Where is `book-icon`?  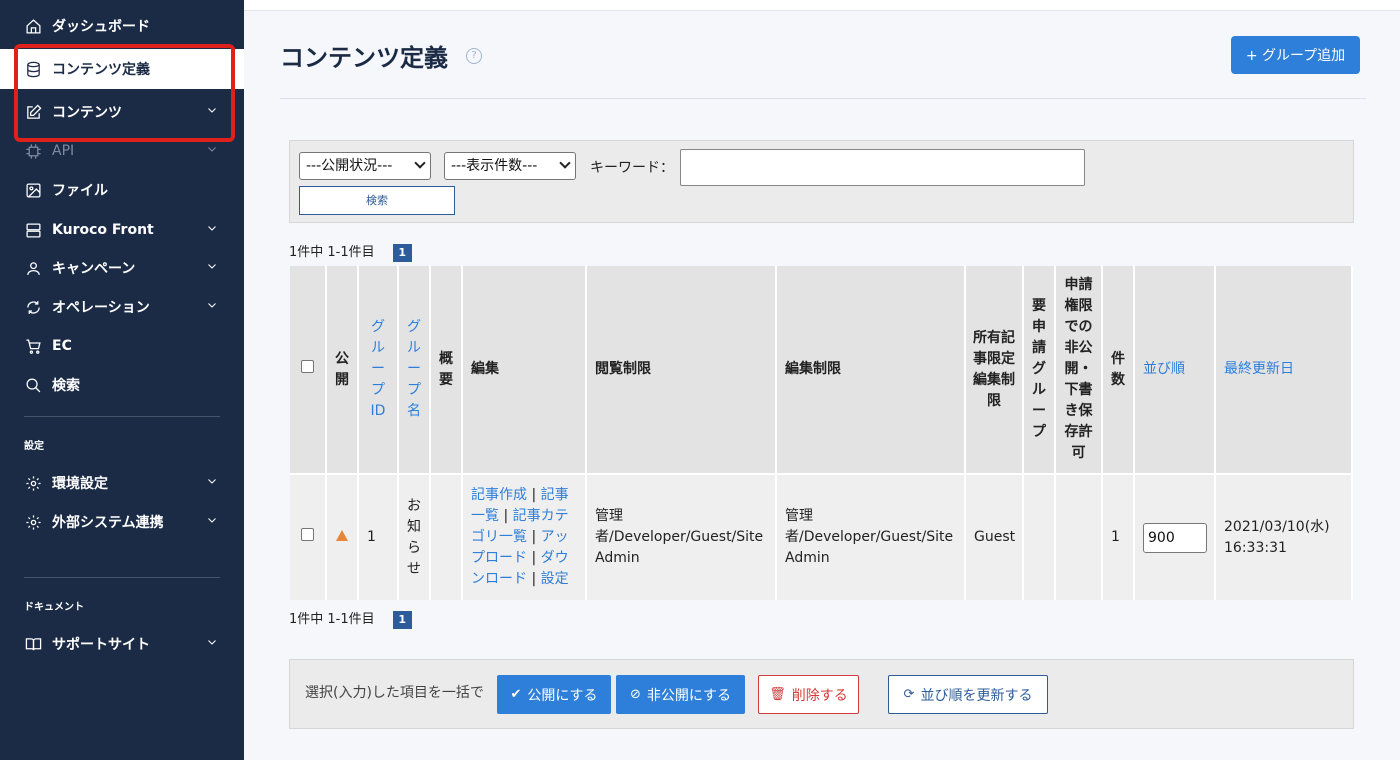
book-icon is located at coordinates (33, 644).